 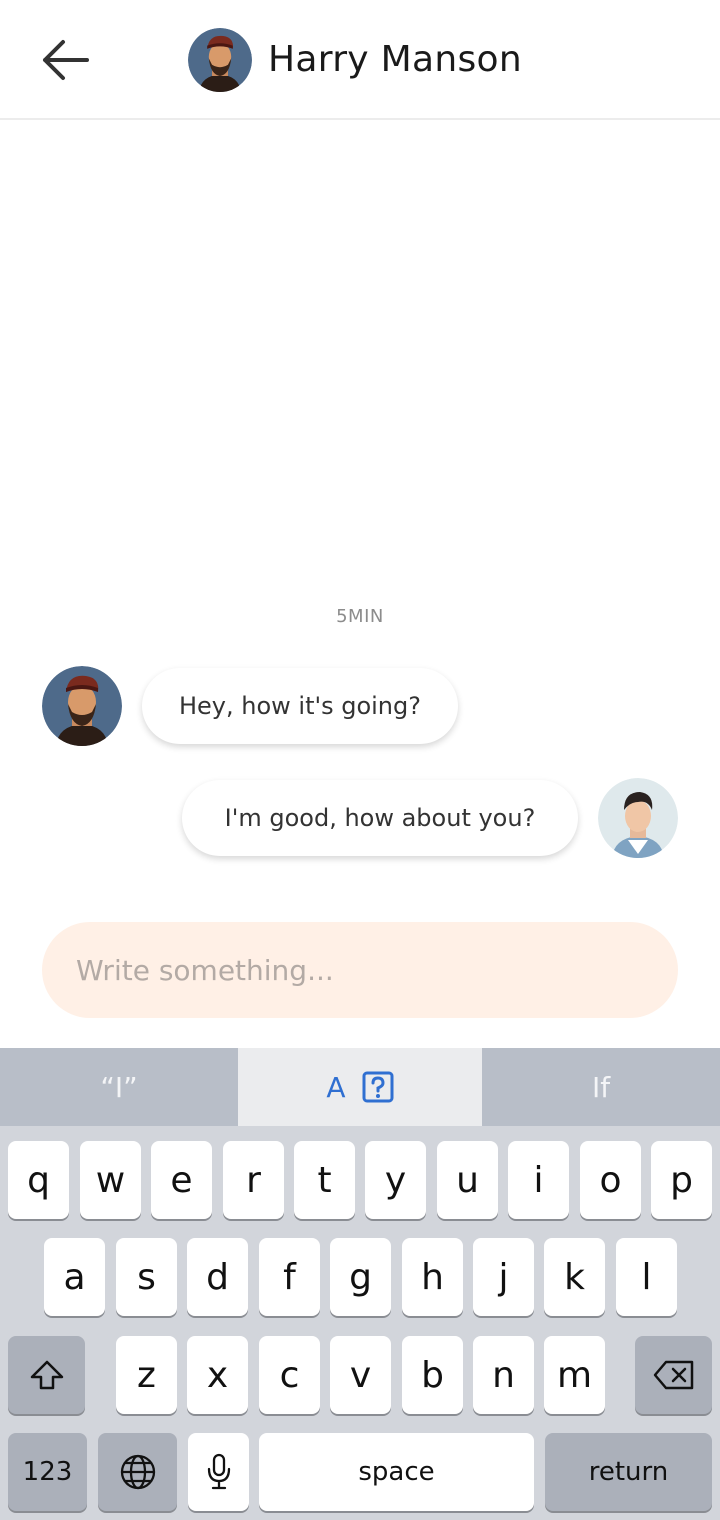 I want to click on contact-avatar, so click(x=220, y=60).